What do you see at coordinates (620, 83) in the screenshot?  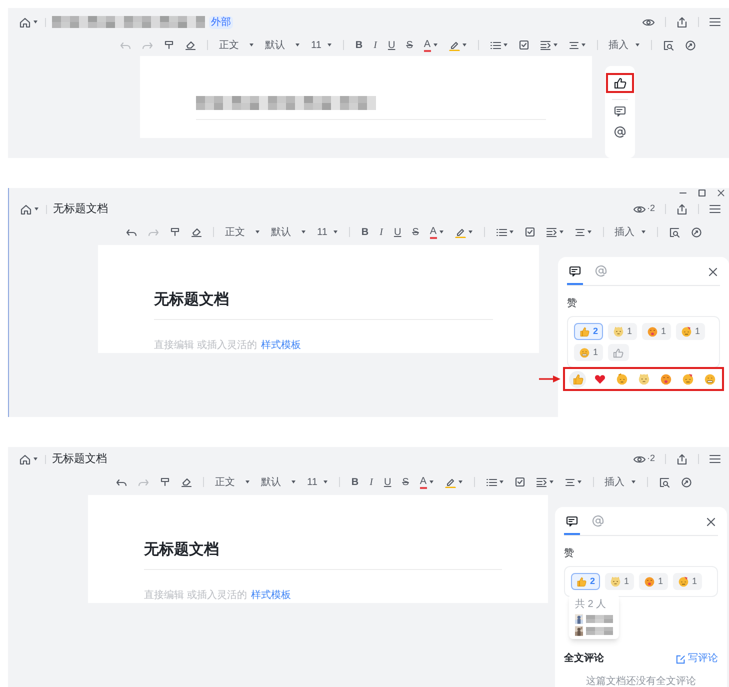 I see `like-button` at bounding box center [620, 83].